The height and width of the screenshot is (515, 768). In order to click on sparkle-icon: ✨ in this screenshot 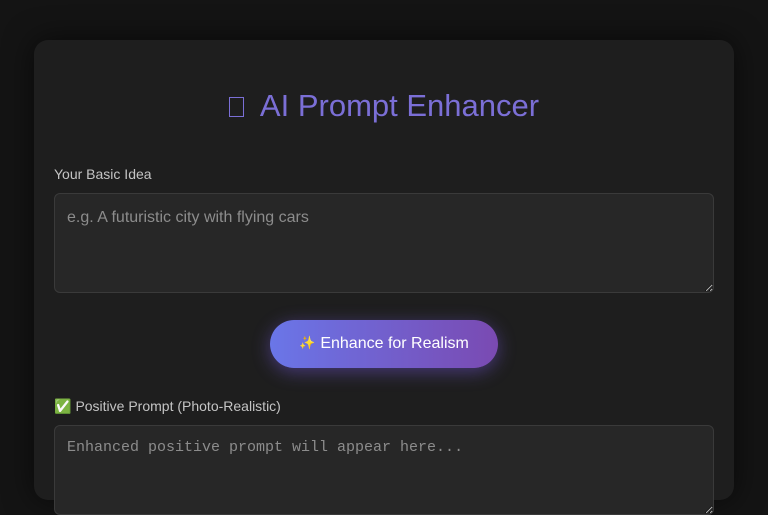, I will do `click(307, 342)`.